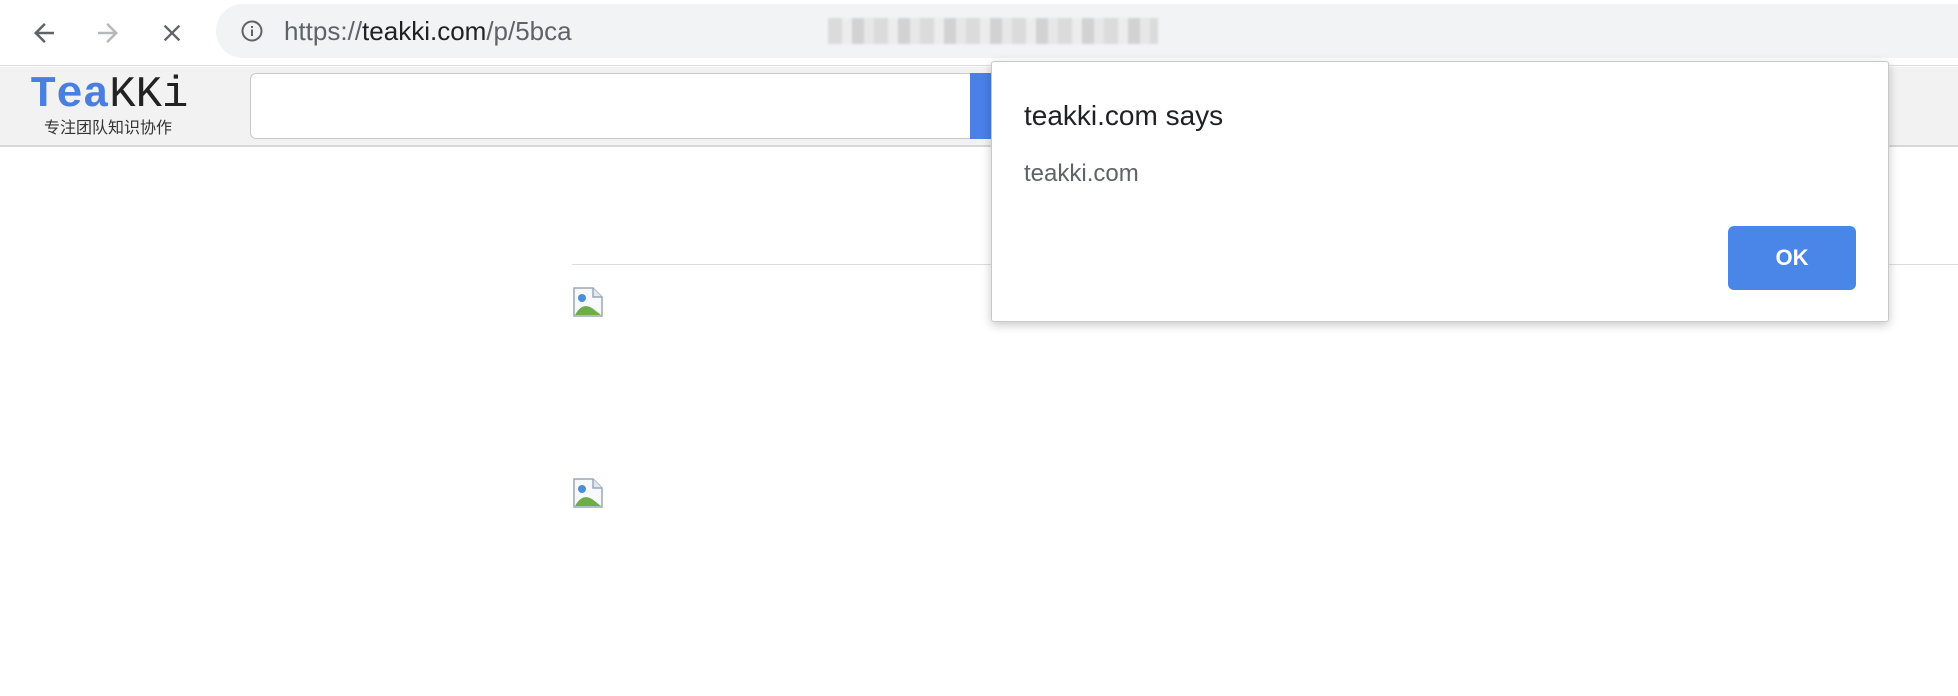 The height and width of the screenshot is (696, 1958). What do you see at coordinates (424, 31) in the screenshot?
I see `url-host: teakki.com` at bounding box center [424, 31].